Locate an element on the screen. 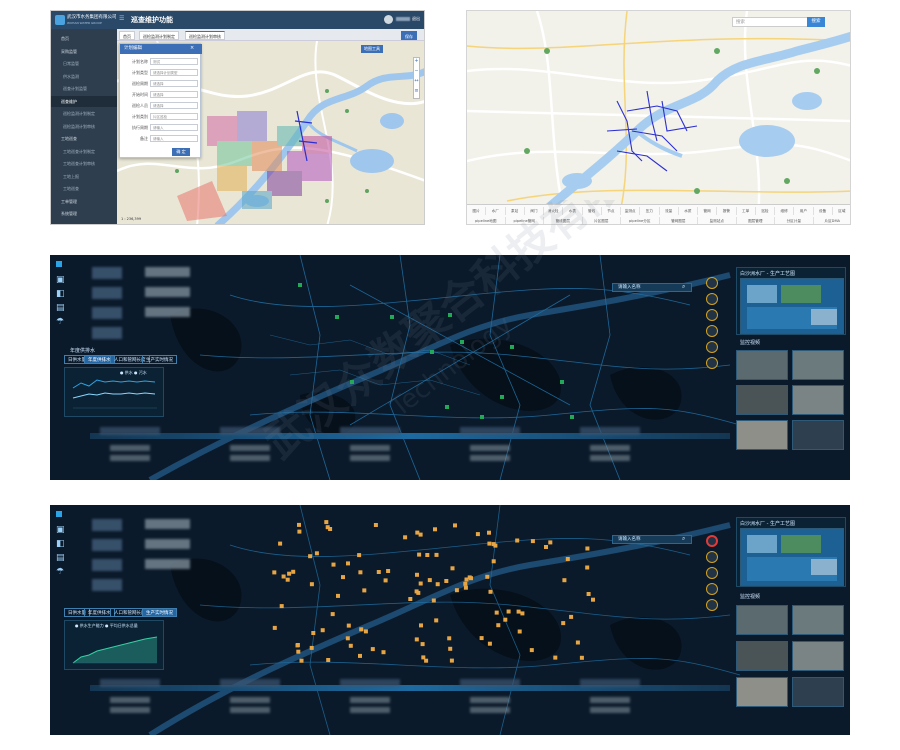 The height and width of the screenshot is (750, 900). layer-toggle: 片区图层 is located at coordinates (602, 220).